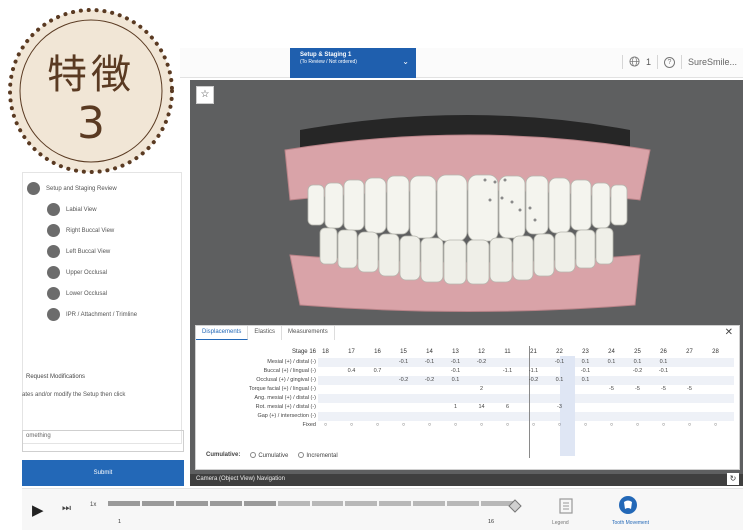  I want to click on tooth-header: 11, so click(507, 352).